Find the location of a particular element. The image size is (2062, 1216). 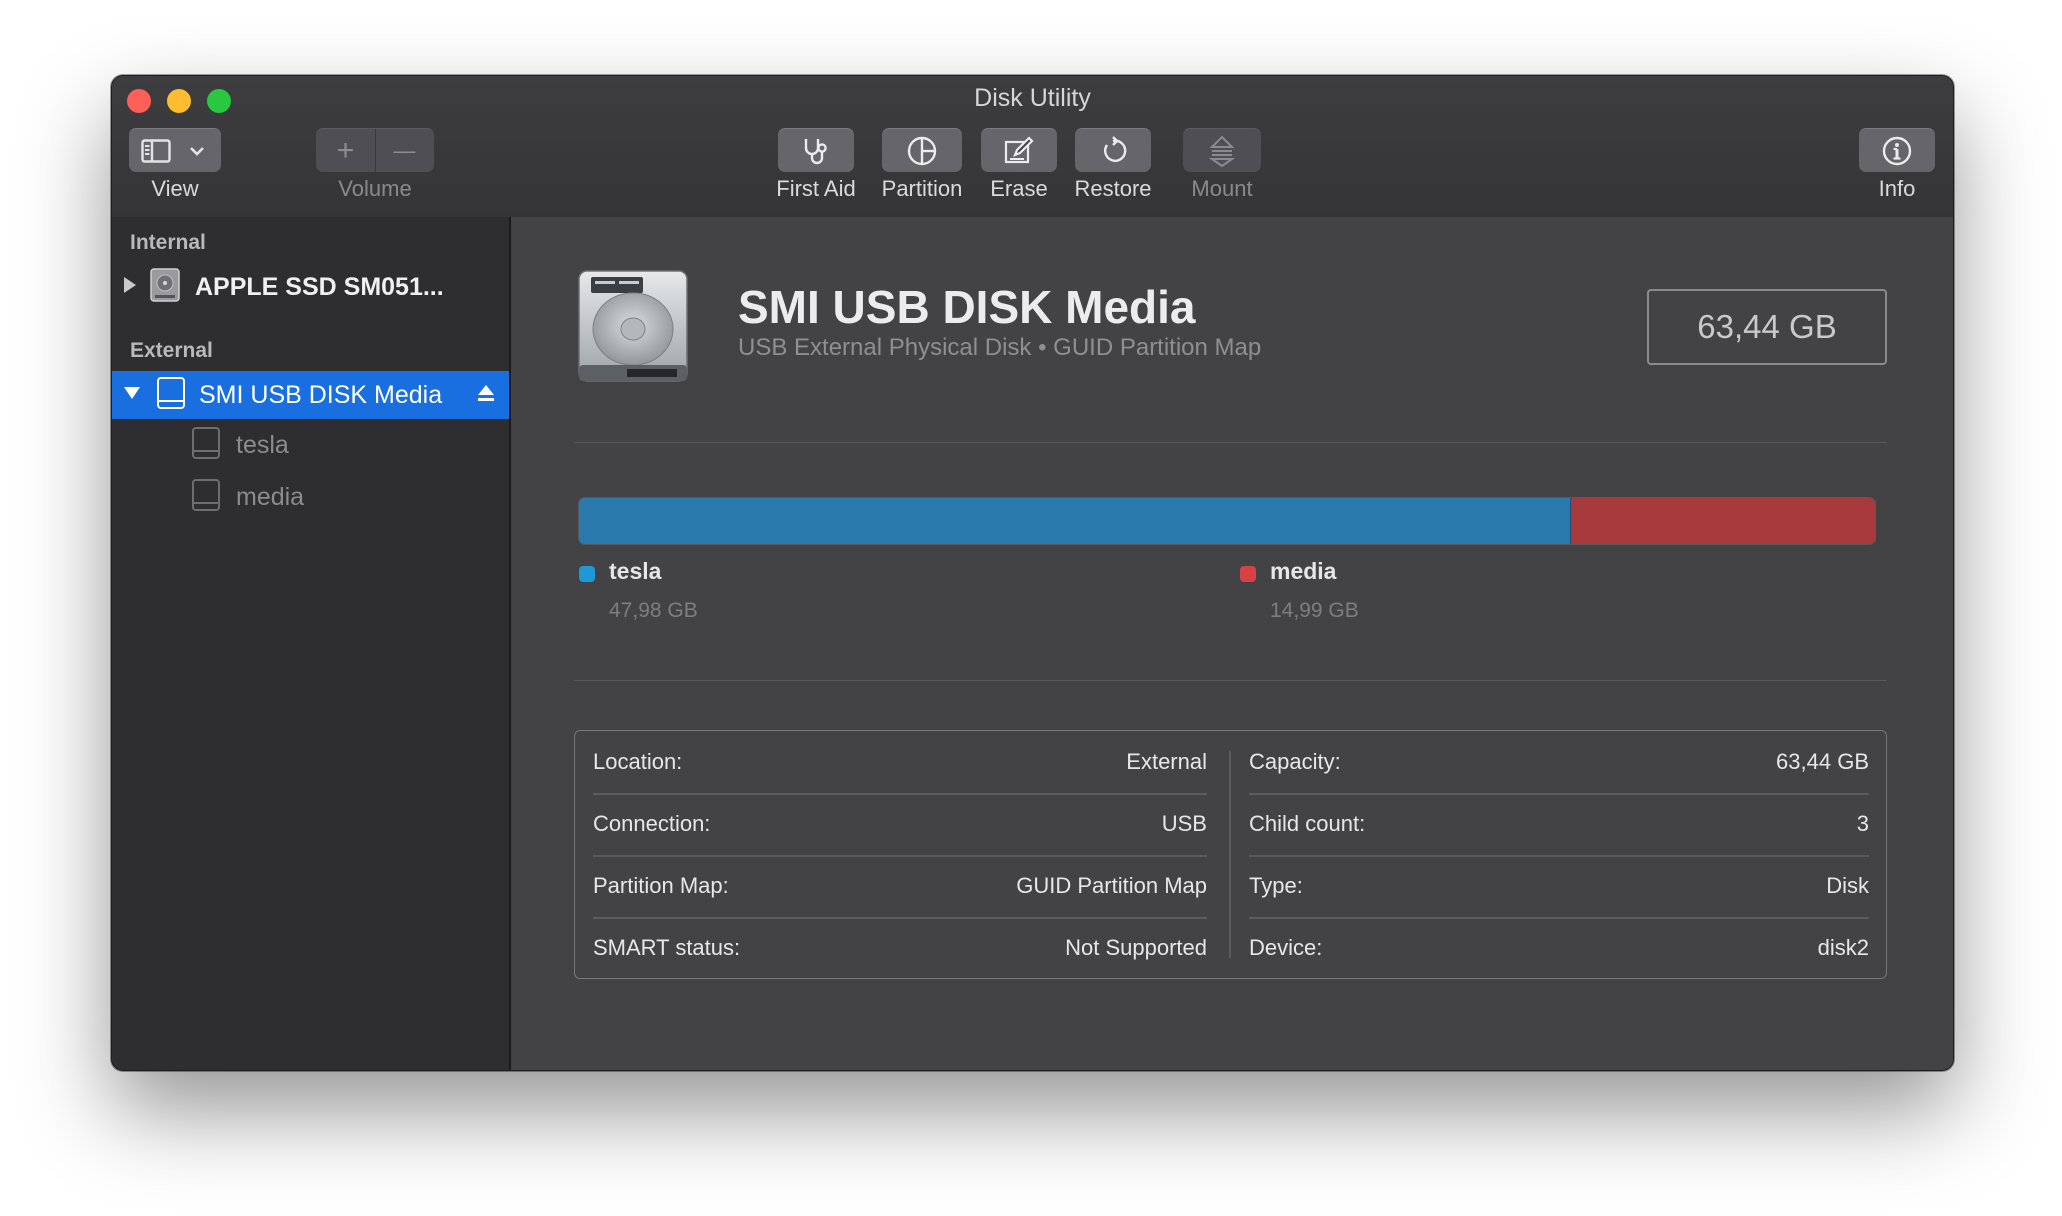

sidebar-header-external: External is located at coordinates (171, 350).